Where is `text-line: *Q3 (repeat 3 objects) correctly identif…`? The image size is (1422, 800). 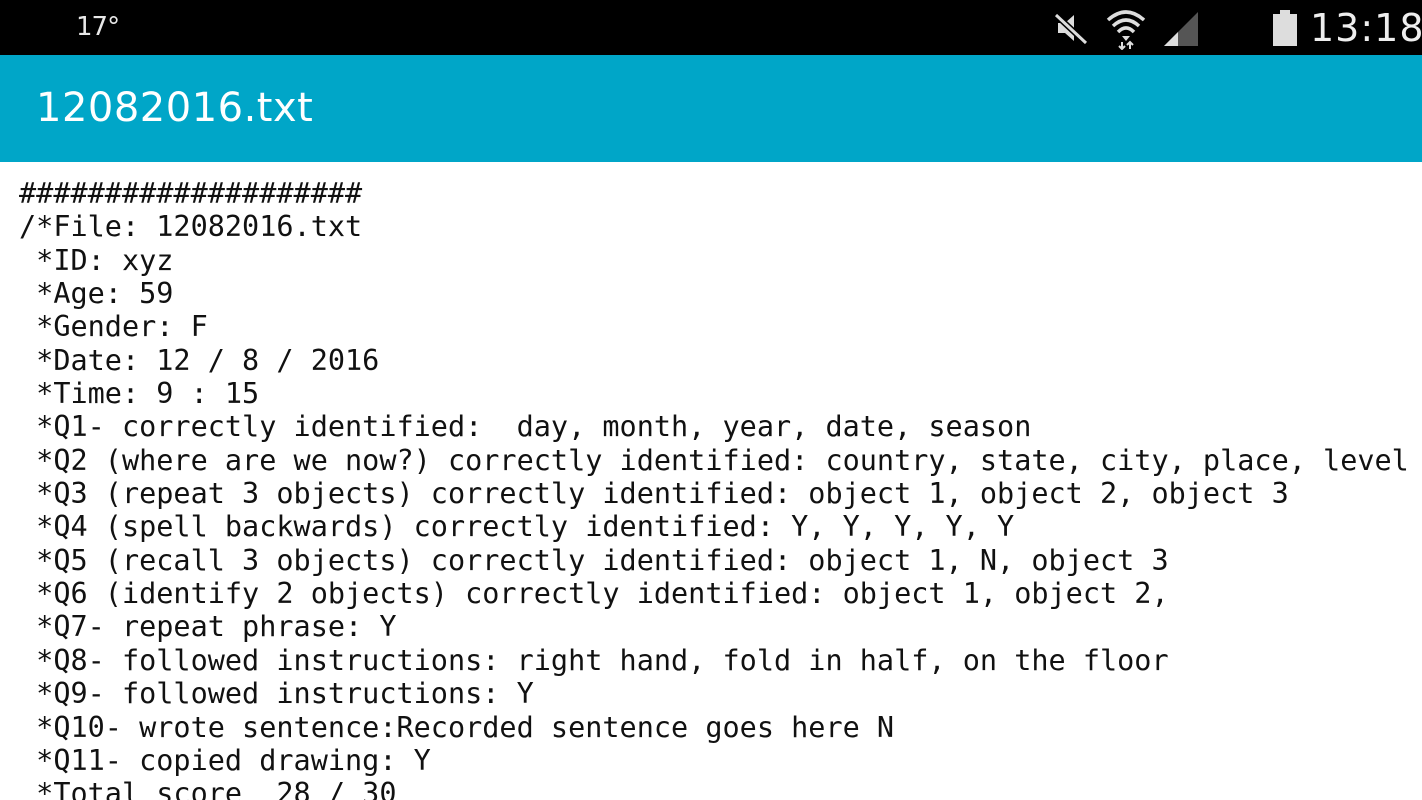
text-line: *Q3 (repeat 3 objects) correctly identif… is located at coordinates (654, 494).